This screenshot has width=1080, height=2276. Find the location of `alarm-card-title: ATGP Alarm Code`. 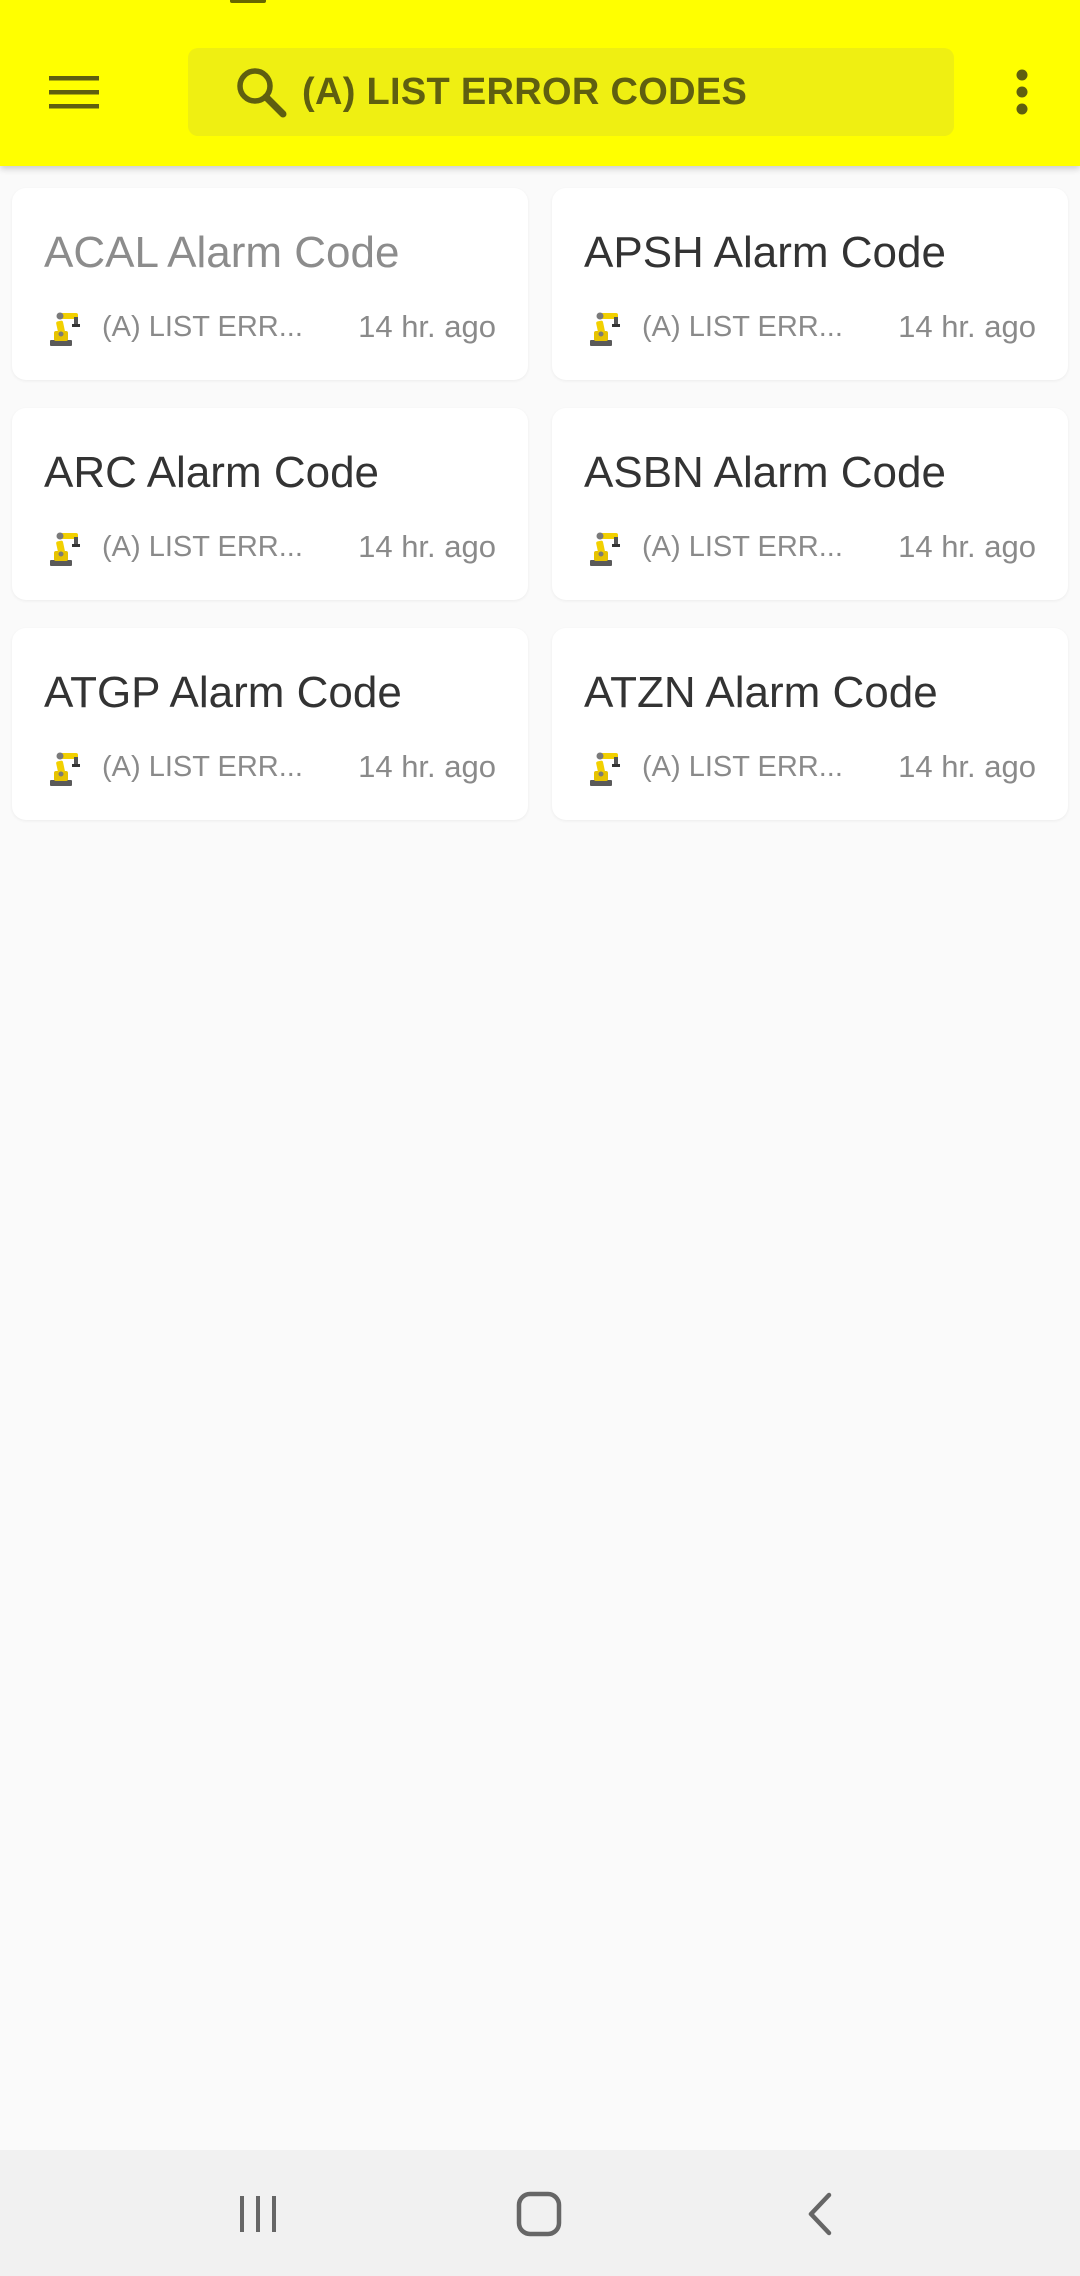

alarm-card-title: ATGP Alarm Code is located at coordinates (223, 692).